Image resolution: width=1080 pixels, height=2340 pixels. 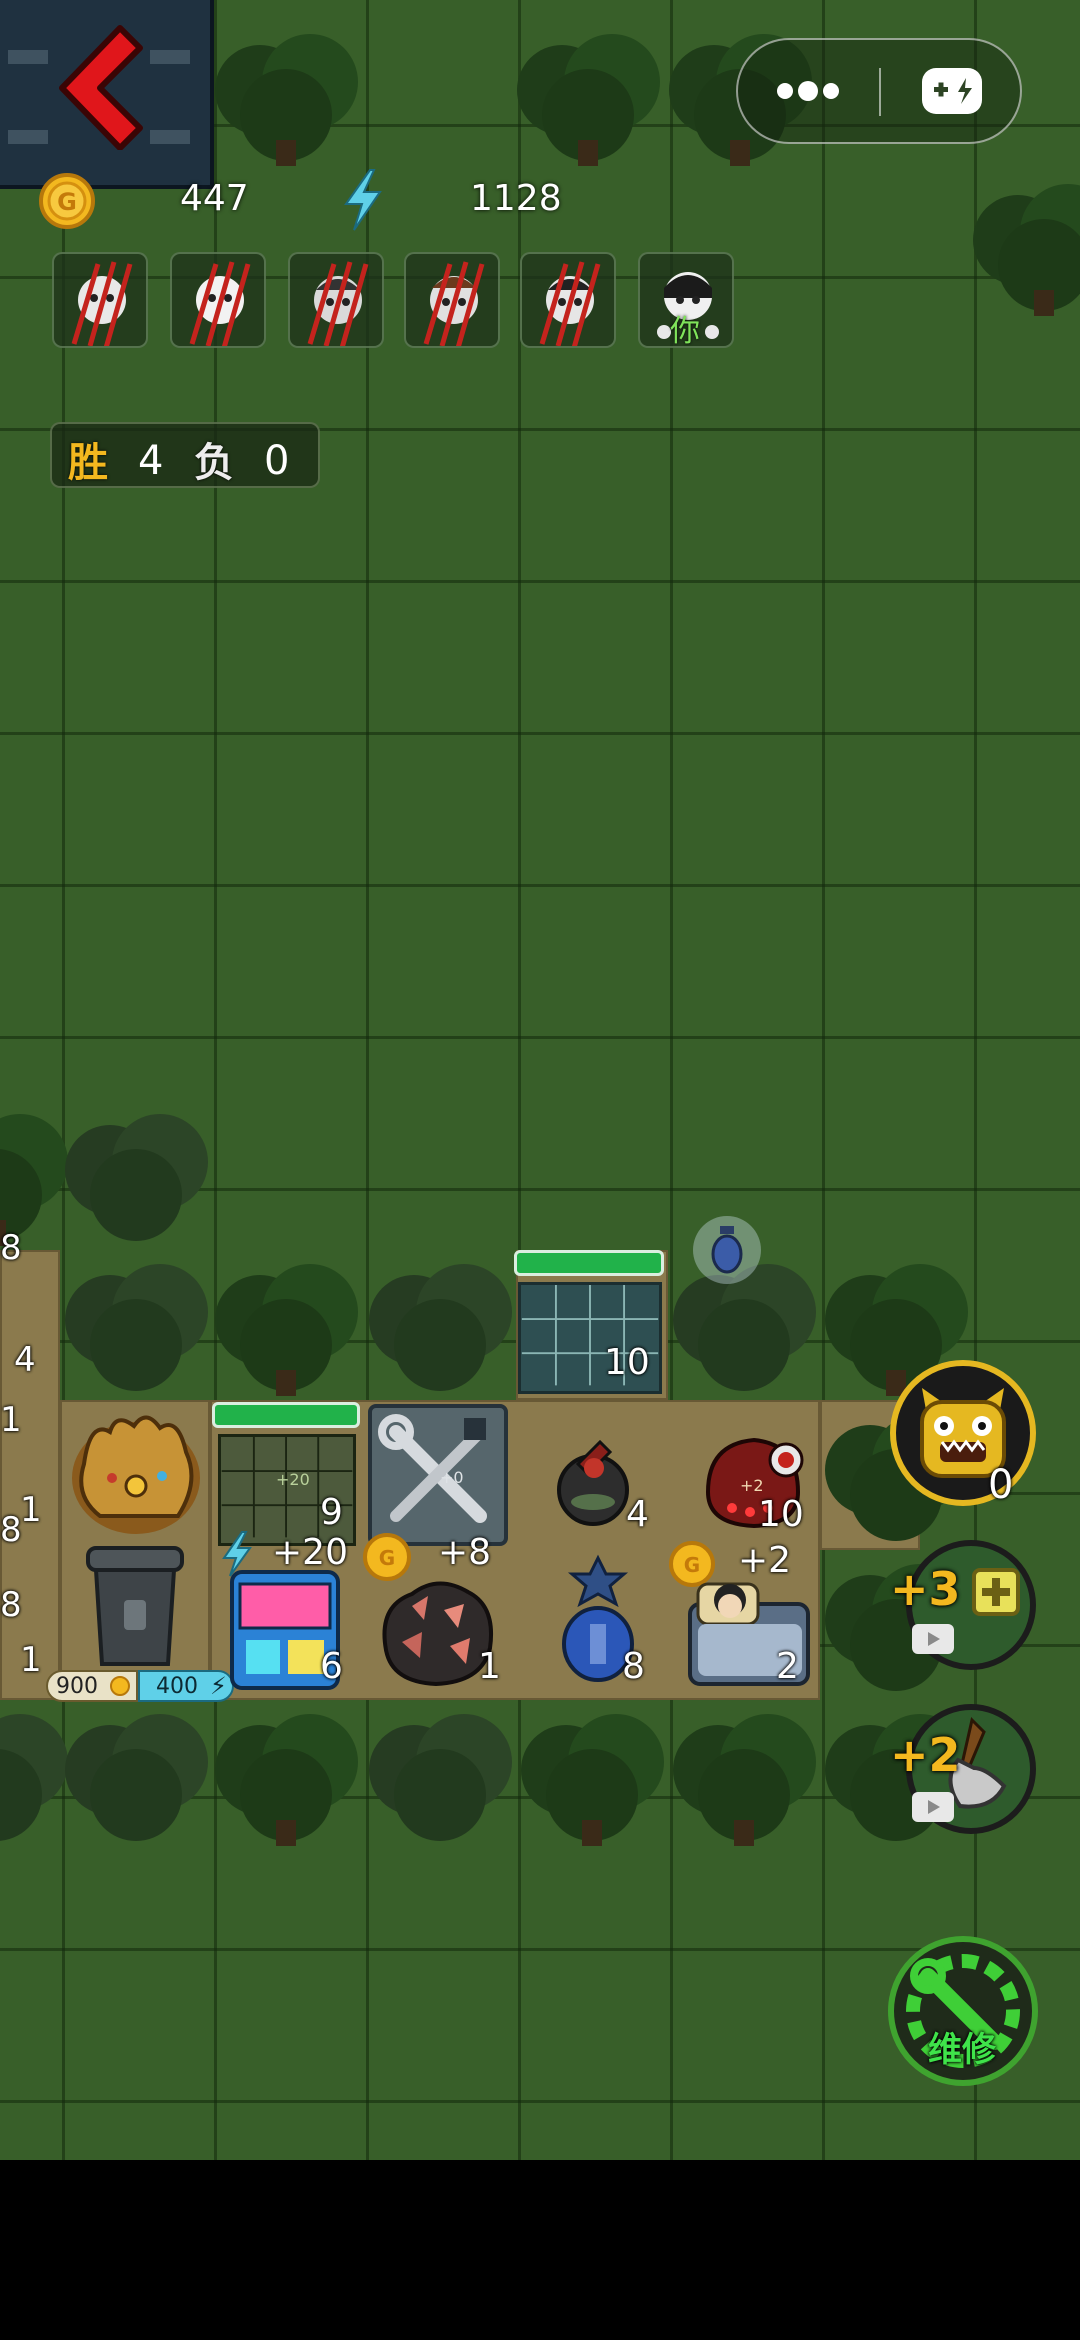 What do you see at coordinates (331, 1512) in the screenshot?
I see `locker-count: 9` at bounding box center [331, 1512].